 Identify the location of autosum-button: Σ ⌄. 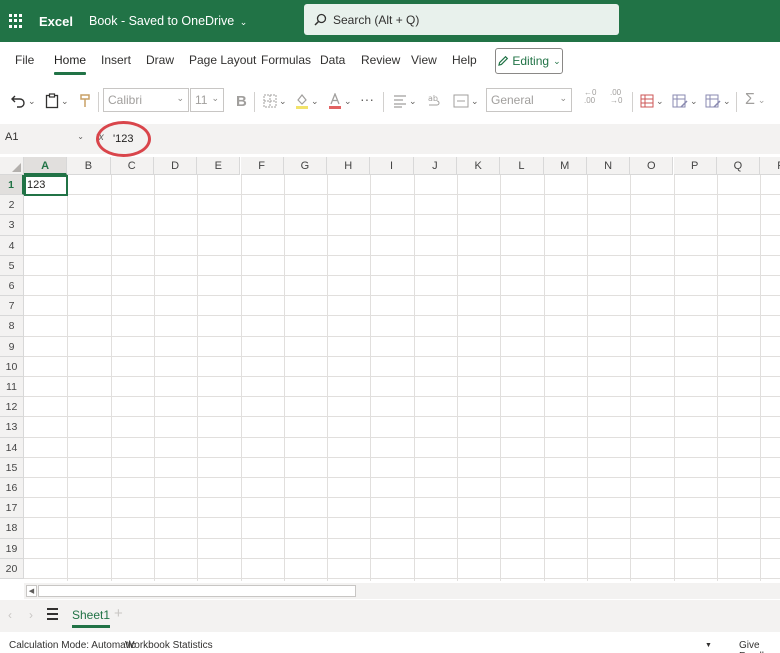
(755, 100).